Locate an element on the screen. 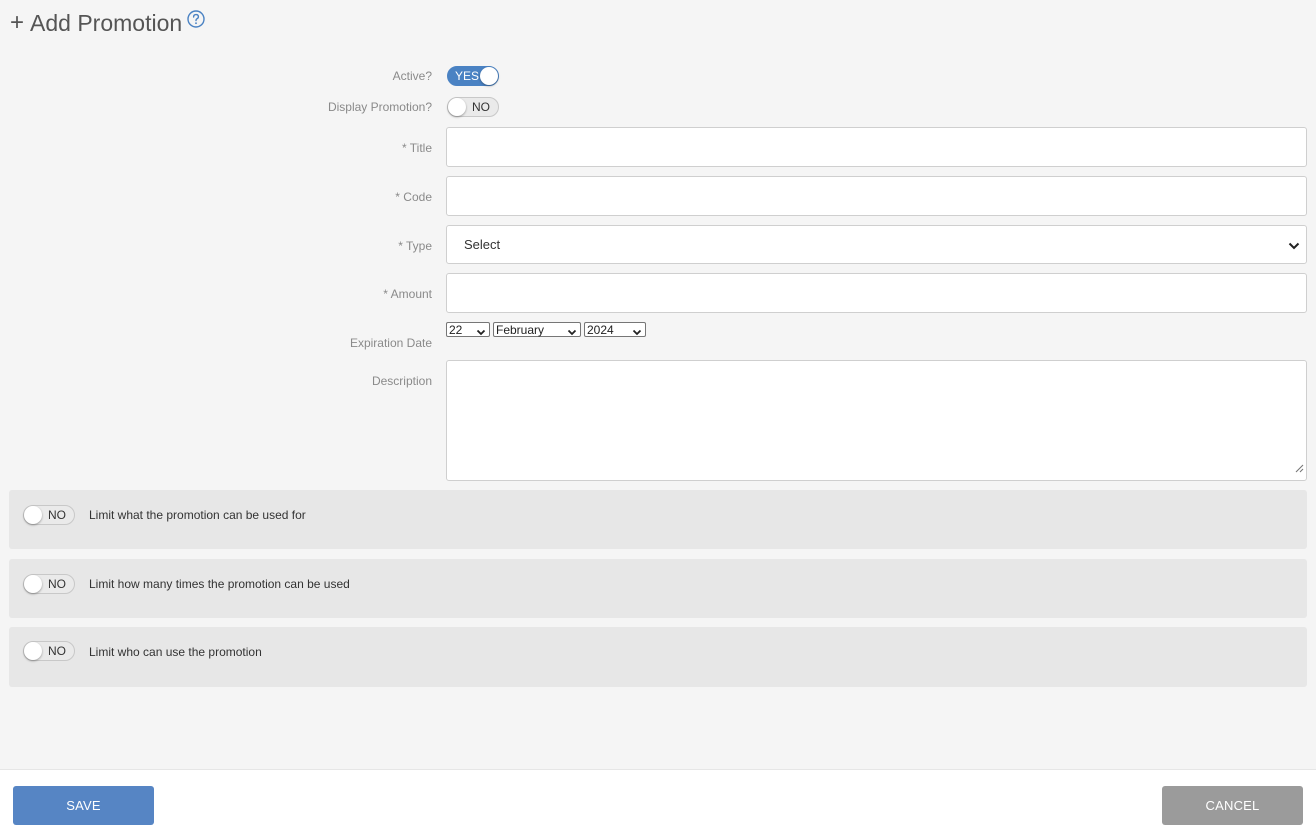 The width and height of the screenshot is (1316, 837). expiration-month-value: February is located at coordinates (520, 329).